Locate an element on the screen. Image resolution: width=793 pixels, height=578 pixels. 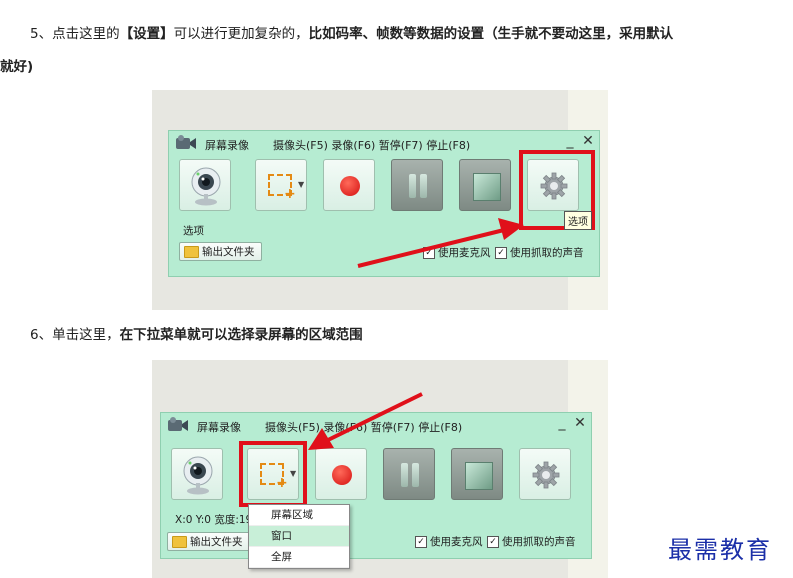
step5-bold-detail: 比如码率、帧数等数据的设置（生手就不要动这里，采用默认 is located at coordinates (491, 34).